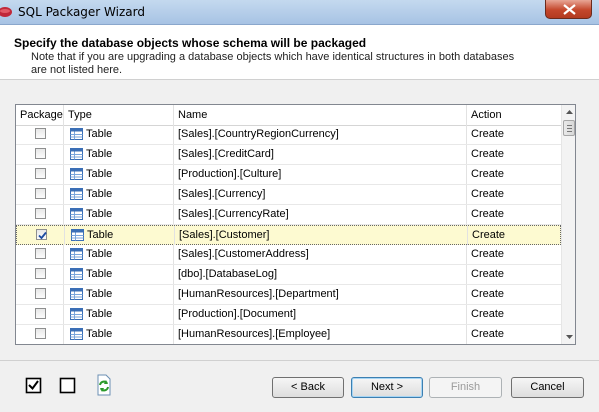  Describe the element at coordinates (321, 235) in the screenshot. I see `name-cell: [Sales].[Customer]` at that location.